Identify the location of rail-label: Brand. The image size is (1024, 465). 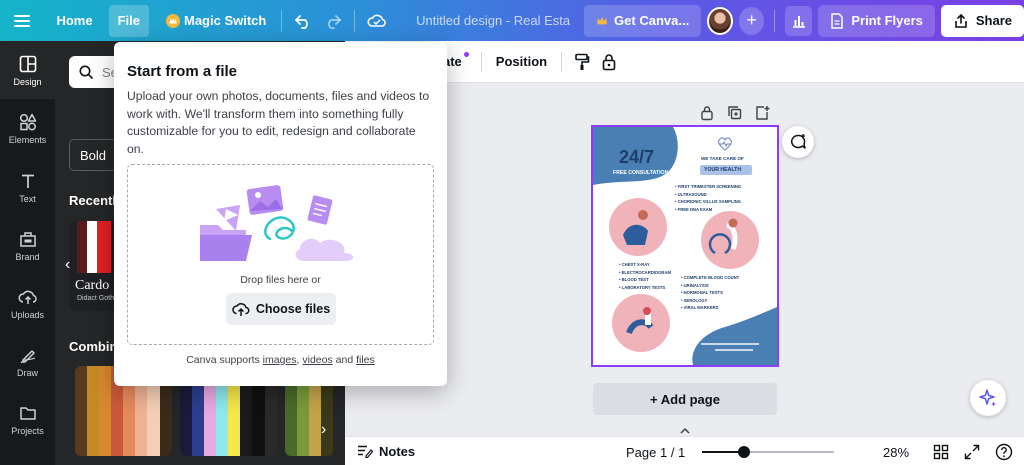
(27, 257).